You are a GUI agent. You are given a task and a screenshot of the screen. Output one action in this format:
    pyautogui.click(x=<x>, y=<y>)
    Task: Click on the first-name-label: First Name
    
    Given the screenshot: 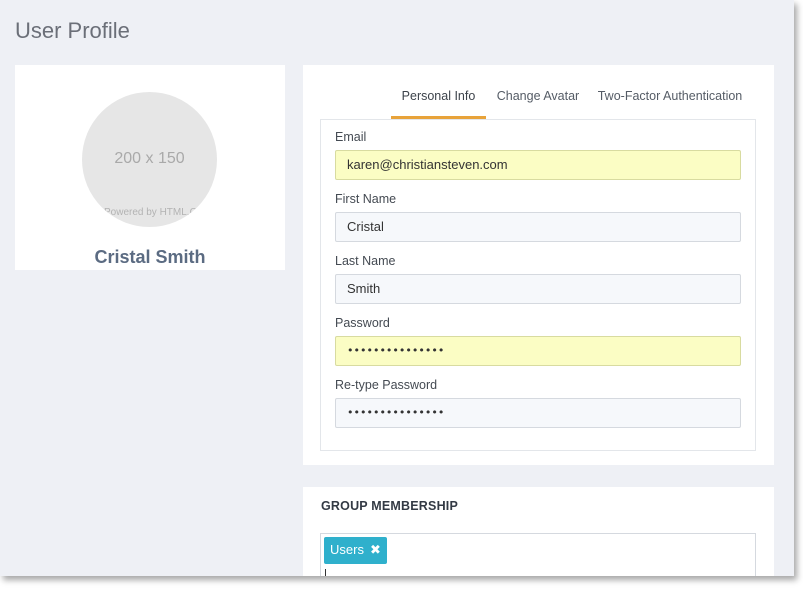 What is the action you would take?
    pyautogui.click(x=366, y=199)
    